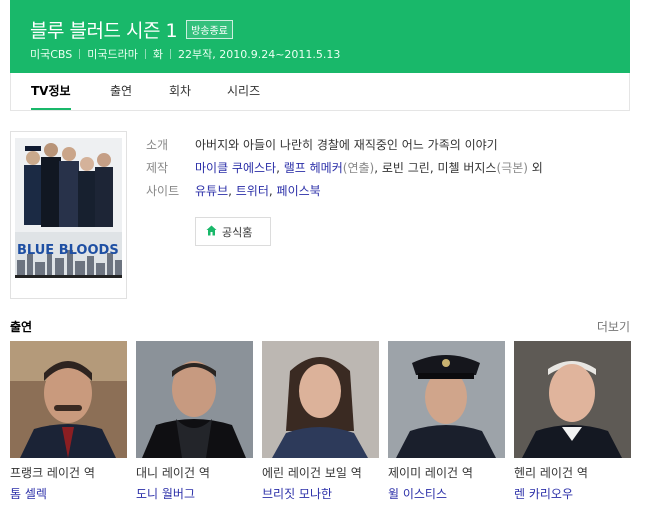  What do you see at coordinates (572, 493) in the screenshot?
I see `cast-name-link: 렌 카리오우` at bounding box center [572, 493].